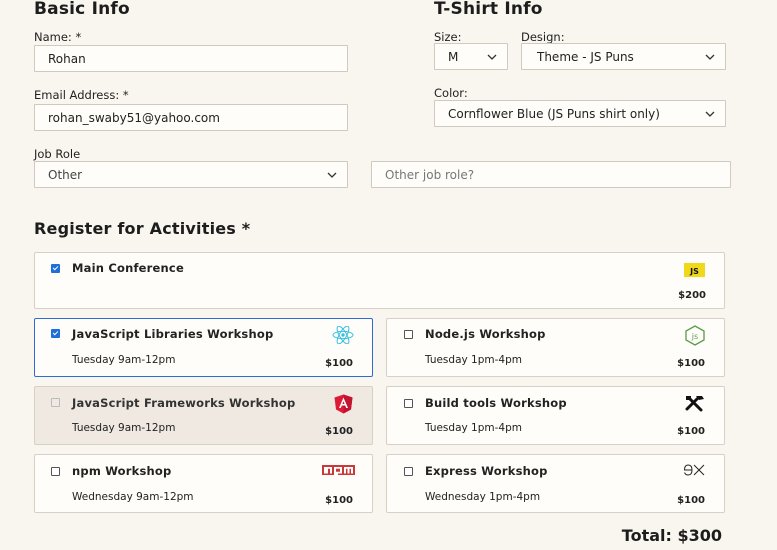 The width and height of the screenshot is (777, 550). What do you see at coordinates (448, 37) in the screenshot?
I see `size-label: Size:` at bounding box center [448, 37].